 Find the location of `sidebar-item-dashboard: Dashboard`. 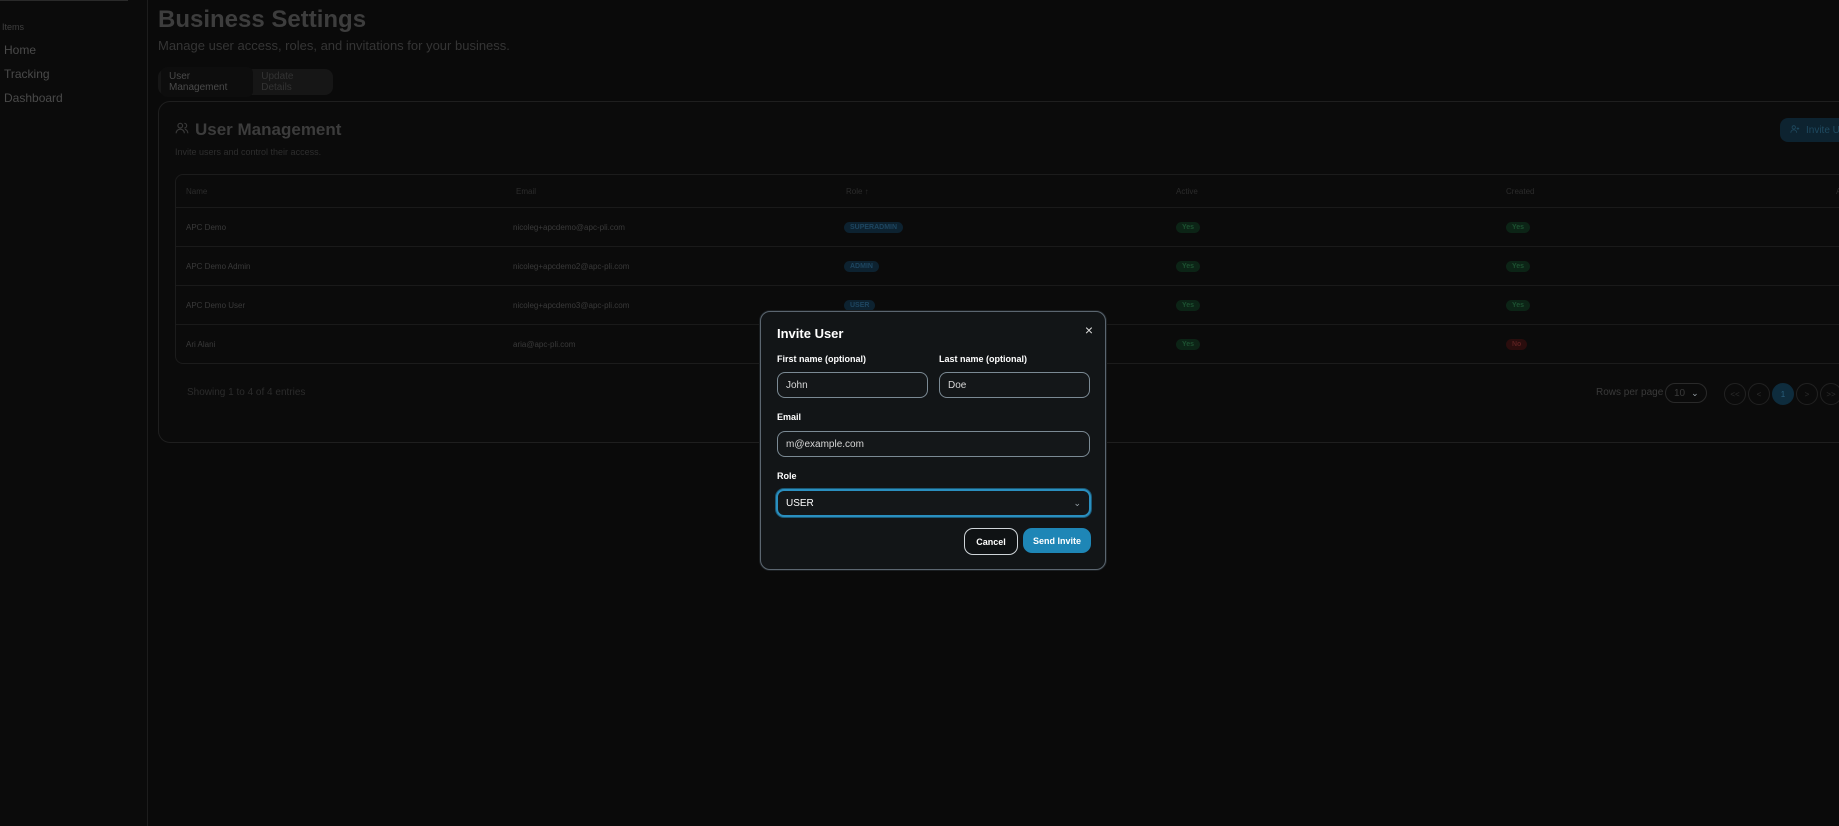

sidebar-item-dashboard: Dashboard is located at coordinates (33, 98).